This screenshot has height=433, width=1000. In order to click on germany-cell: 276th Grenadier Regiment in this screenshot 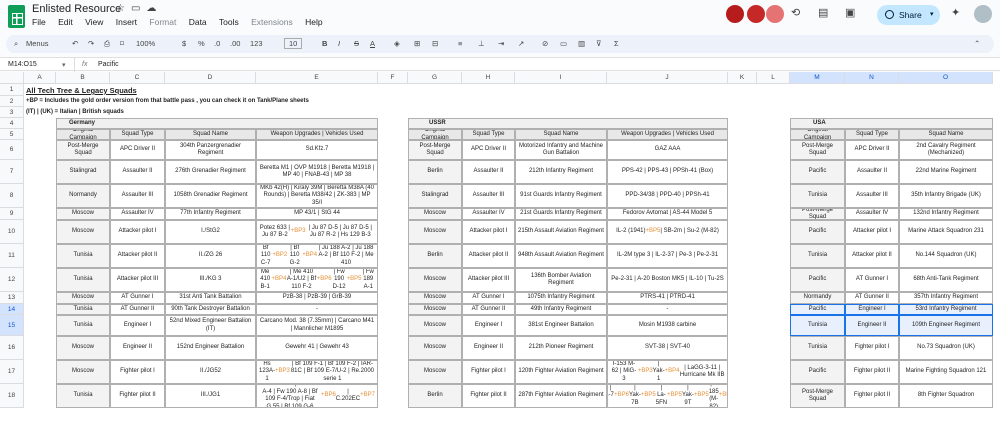, I will do `click(210, 172)`.